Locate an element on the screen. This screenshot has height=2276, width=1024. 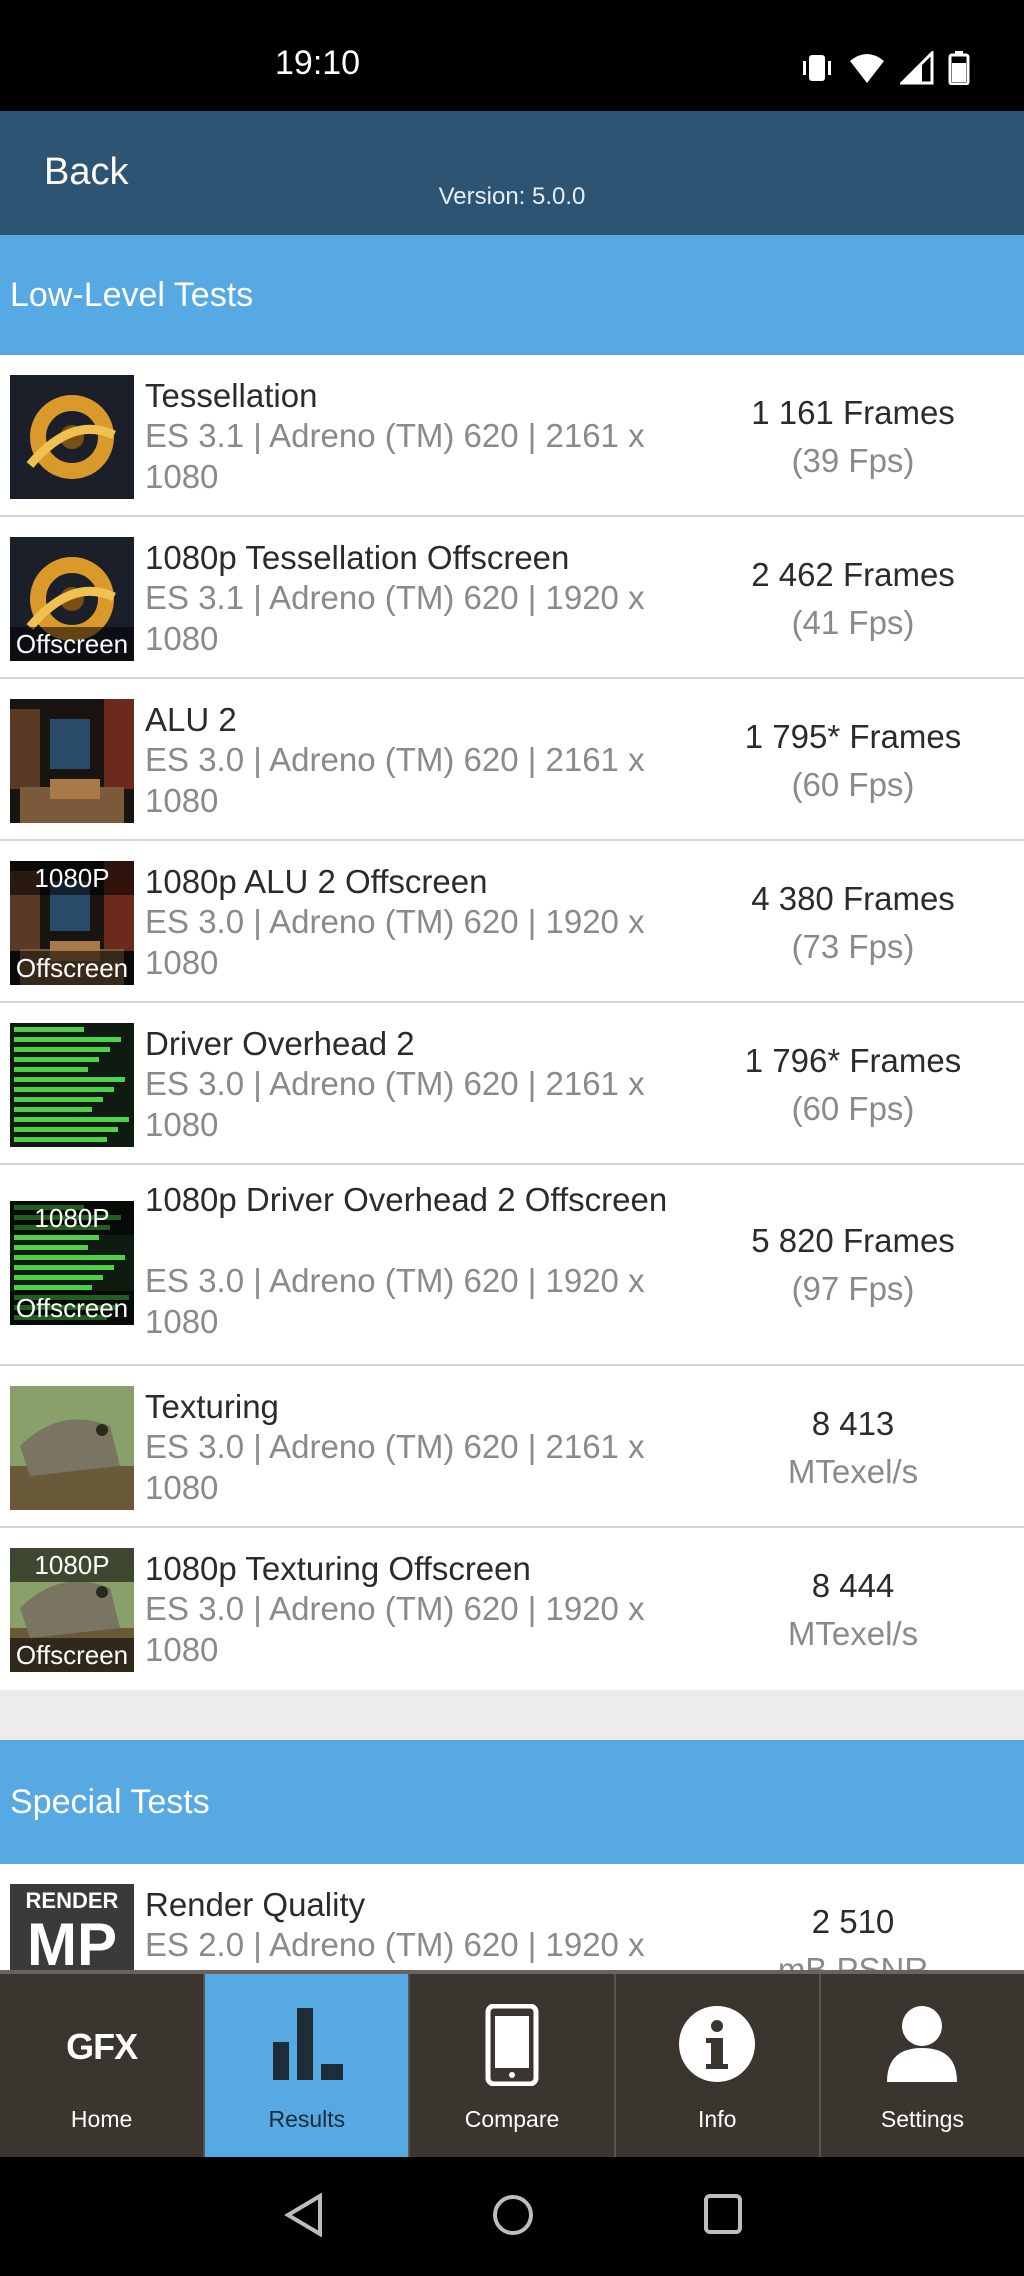
tab-home-label: Home is located at coordinates (101, 2119).